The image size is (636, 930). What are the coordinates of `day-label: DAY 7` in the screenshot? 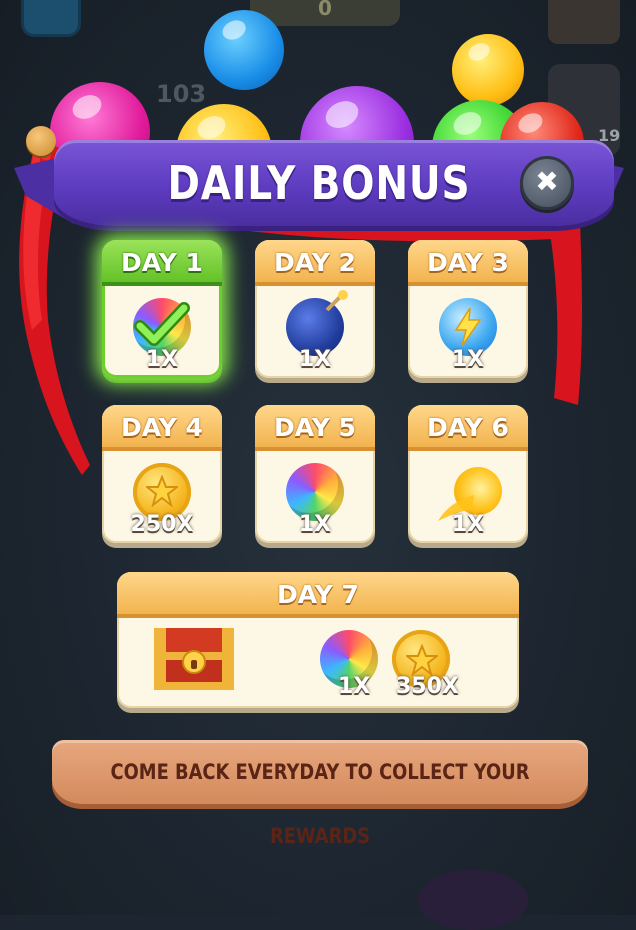 It's located at (318, 595).